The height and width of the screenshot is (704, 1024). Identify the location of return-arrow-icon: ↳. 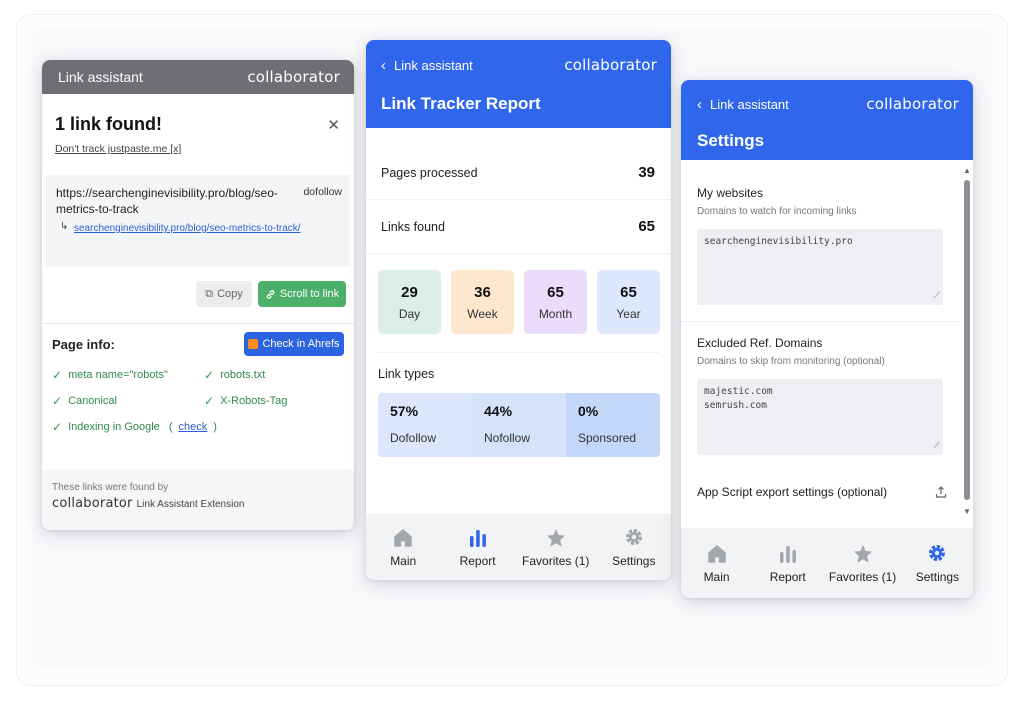
(64, 226).